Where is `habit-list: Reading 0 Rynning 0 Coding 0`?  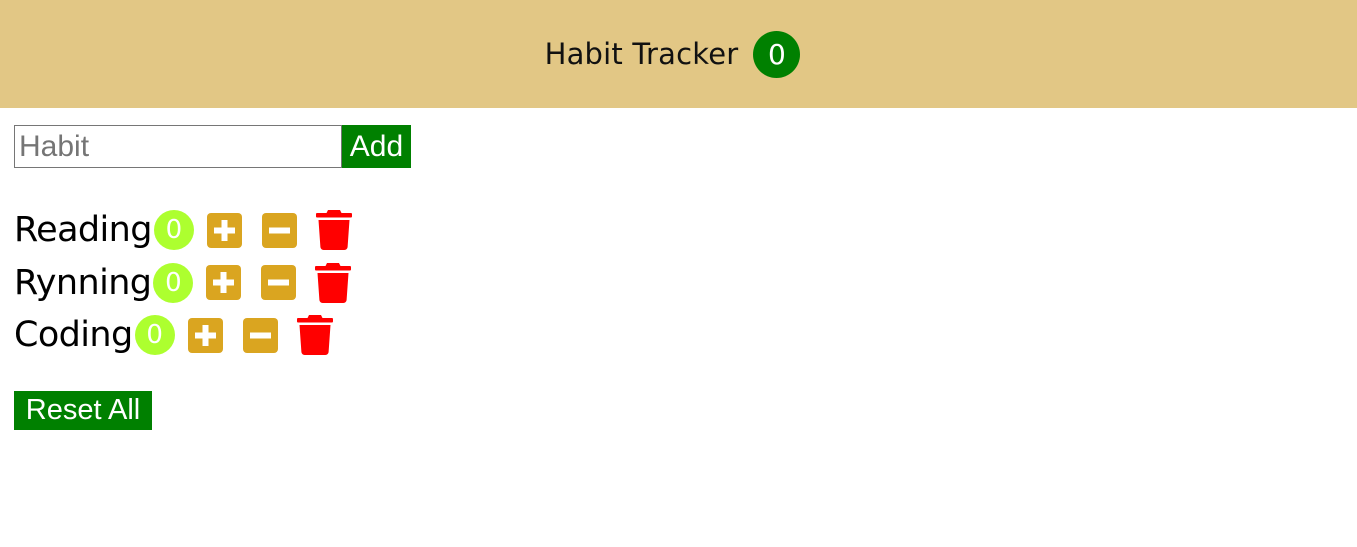
habit-list: Reading 0 Rynning 0 Coding 0 is located at coordinates (183, 283).